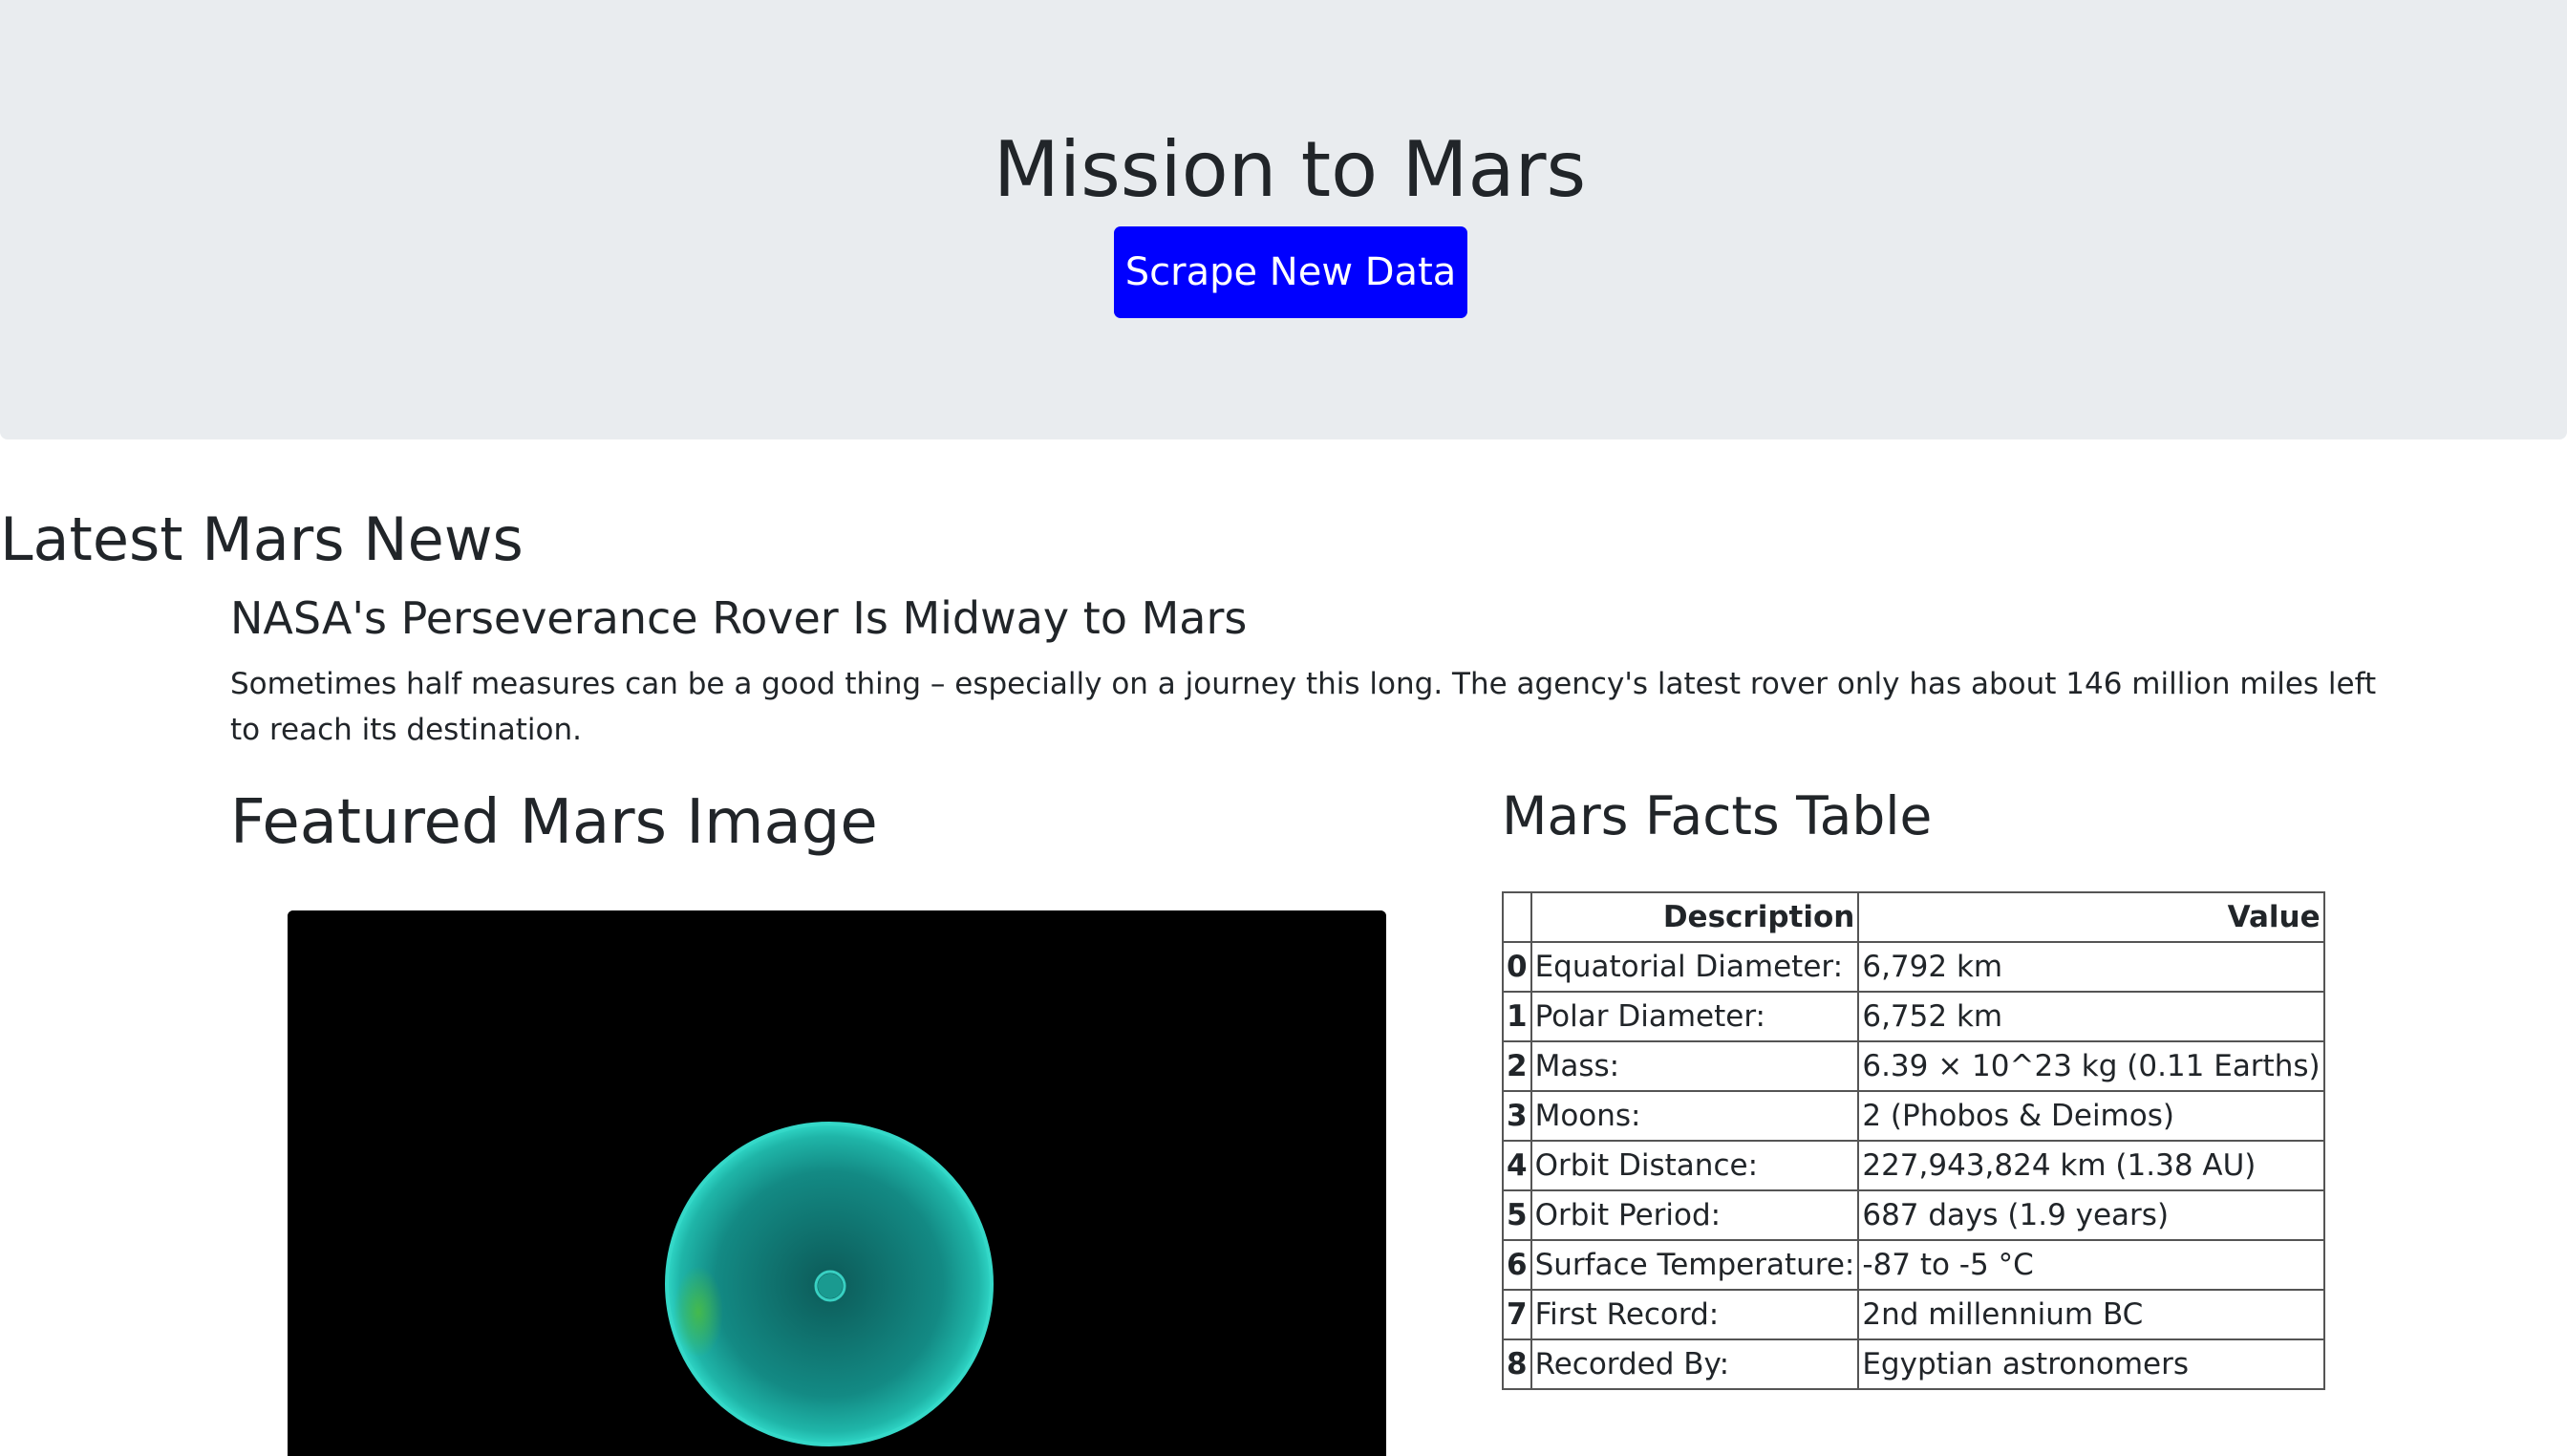  Describe the element at coordinates (1695, 1314) in the screenshot. I see `row-description: First Record:` at that location.